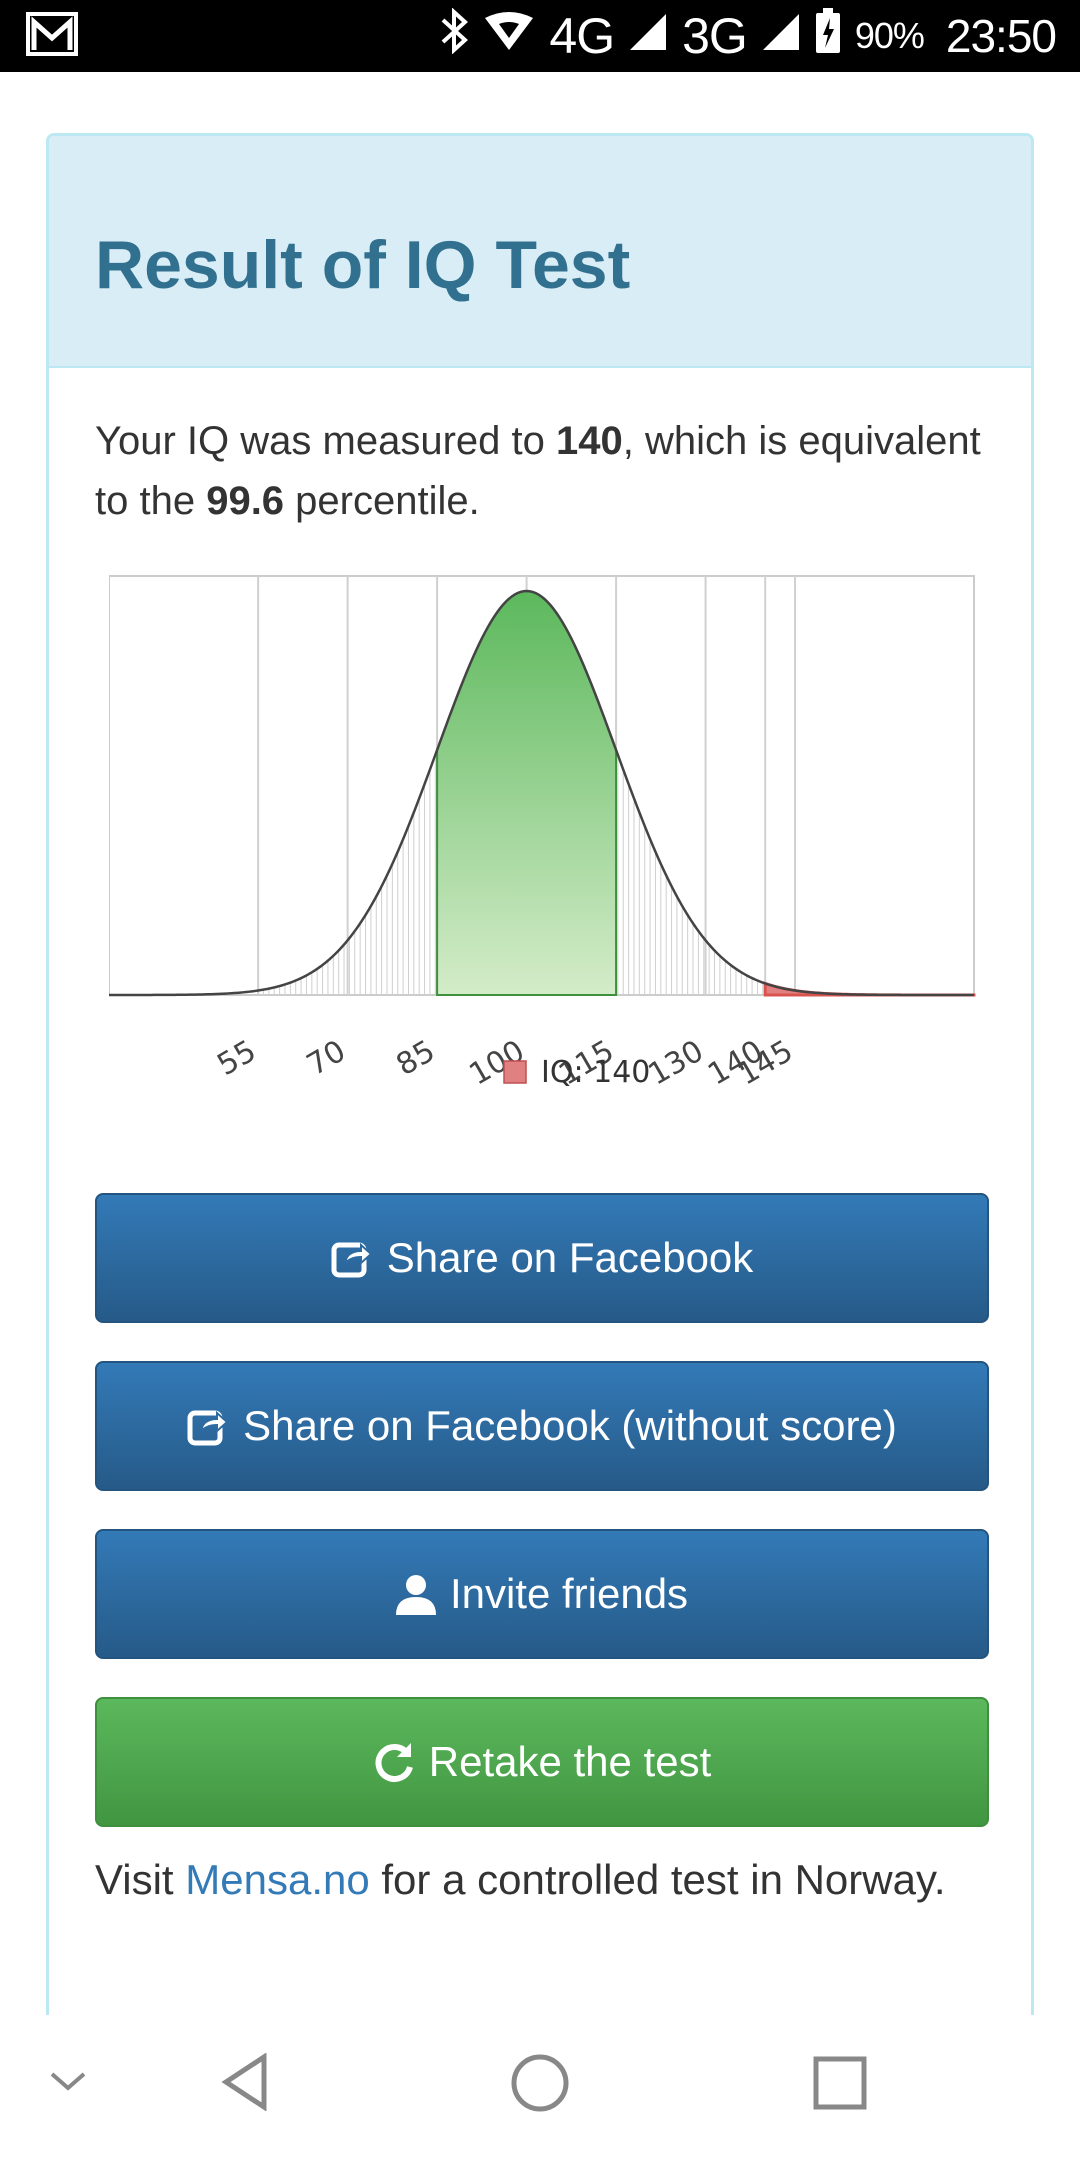 This screenshot has width=1080, height=2160. Describe the element at coordinates (540, 36) in the screenshot. I see `status-bar: 4G 3G 90% 23:50` at that location.